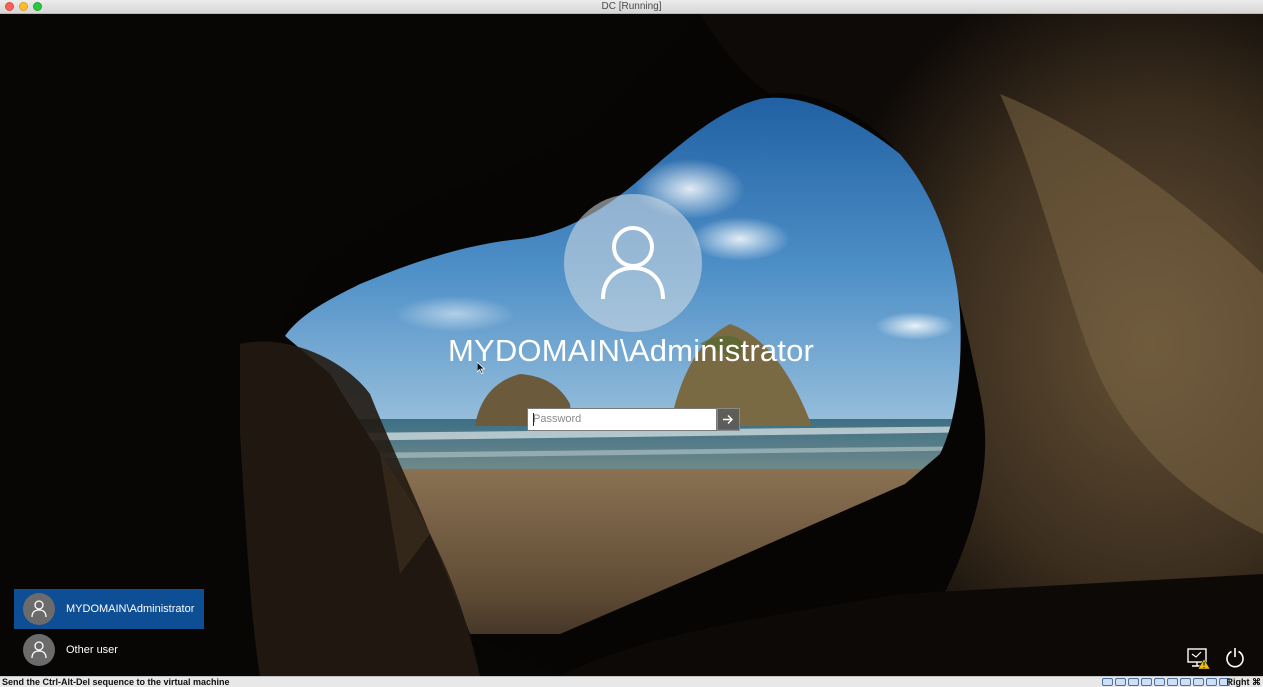  Describe the element at coordinates (1198, 682) in the screenshot. I see `video-capture-icon` at that location.